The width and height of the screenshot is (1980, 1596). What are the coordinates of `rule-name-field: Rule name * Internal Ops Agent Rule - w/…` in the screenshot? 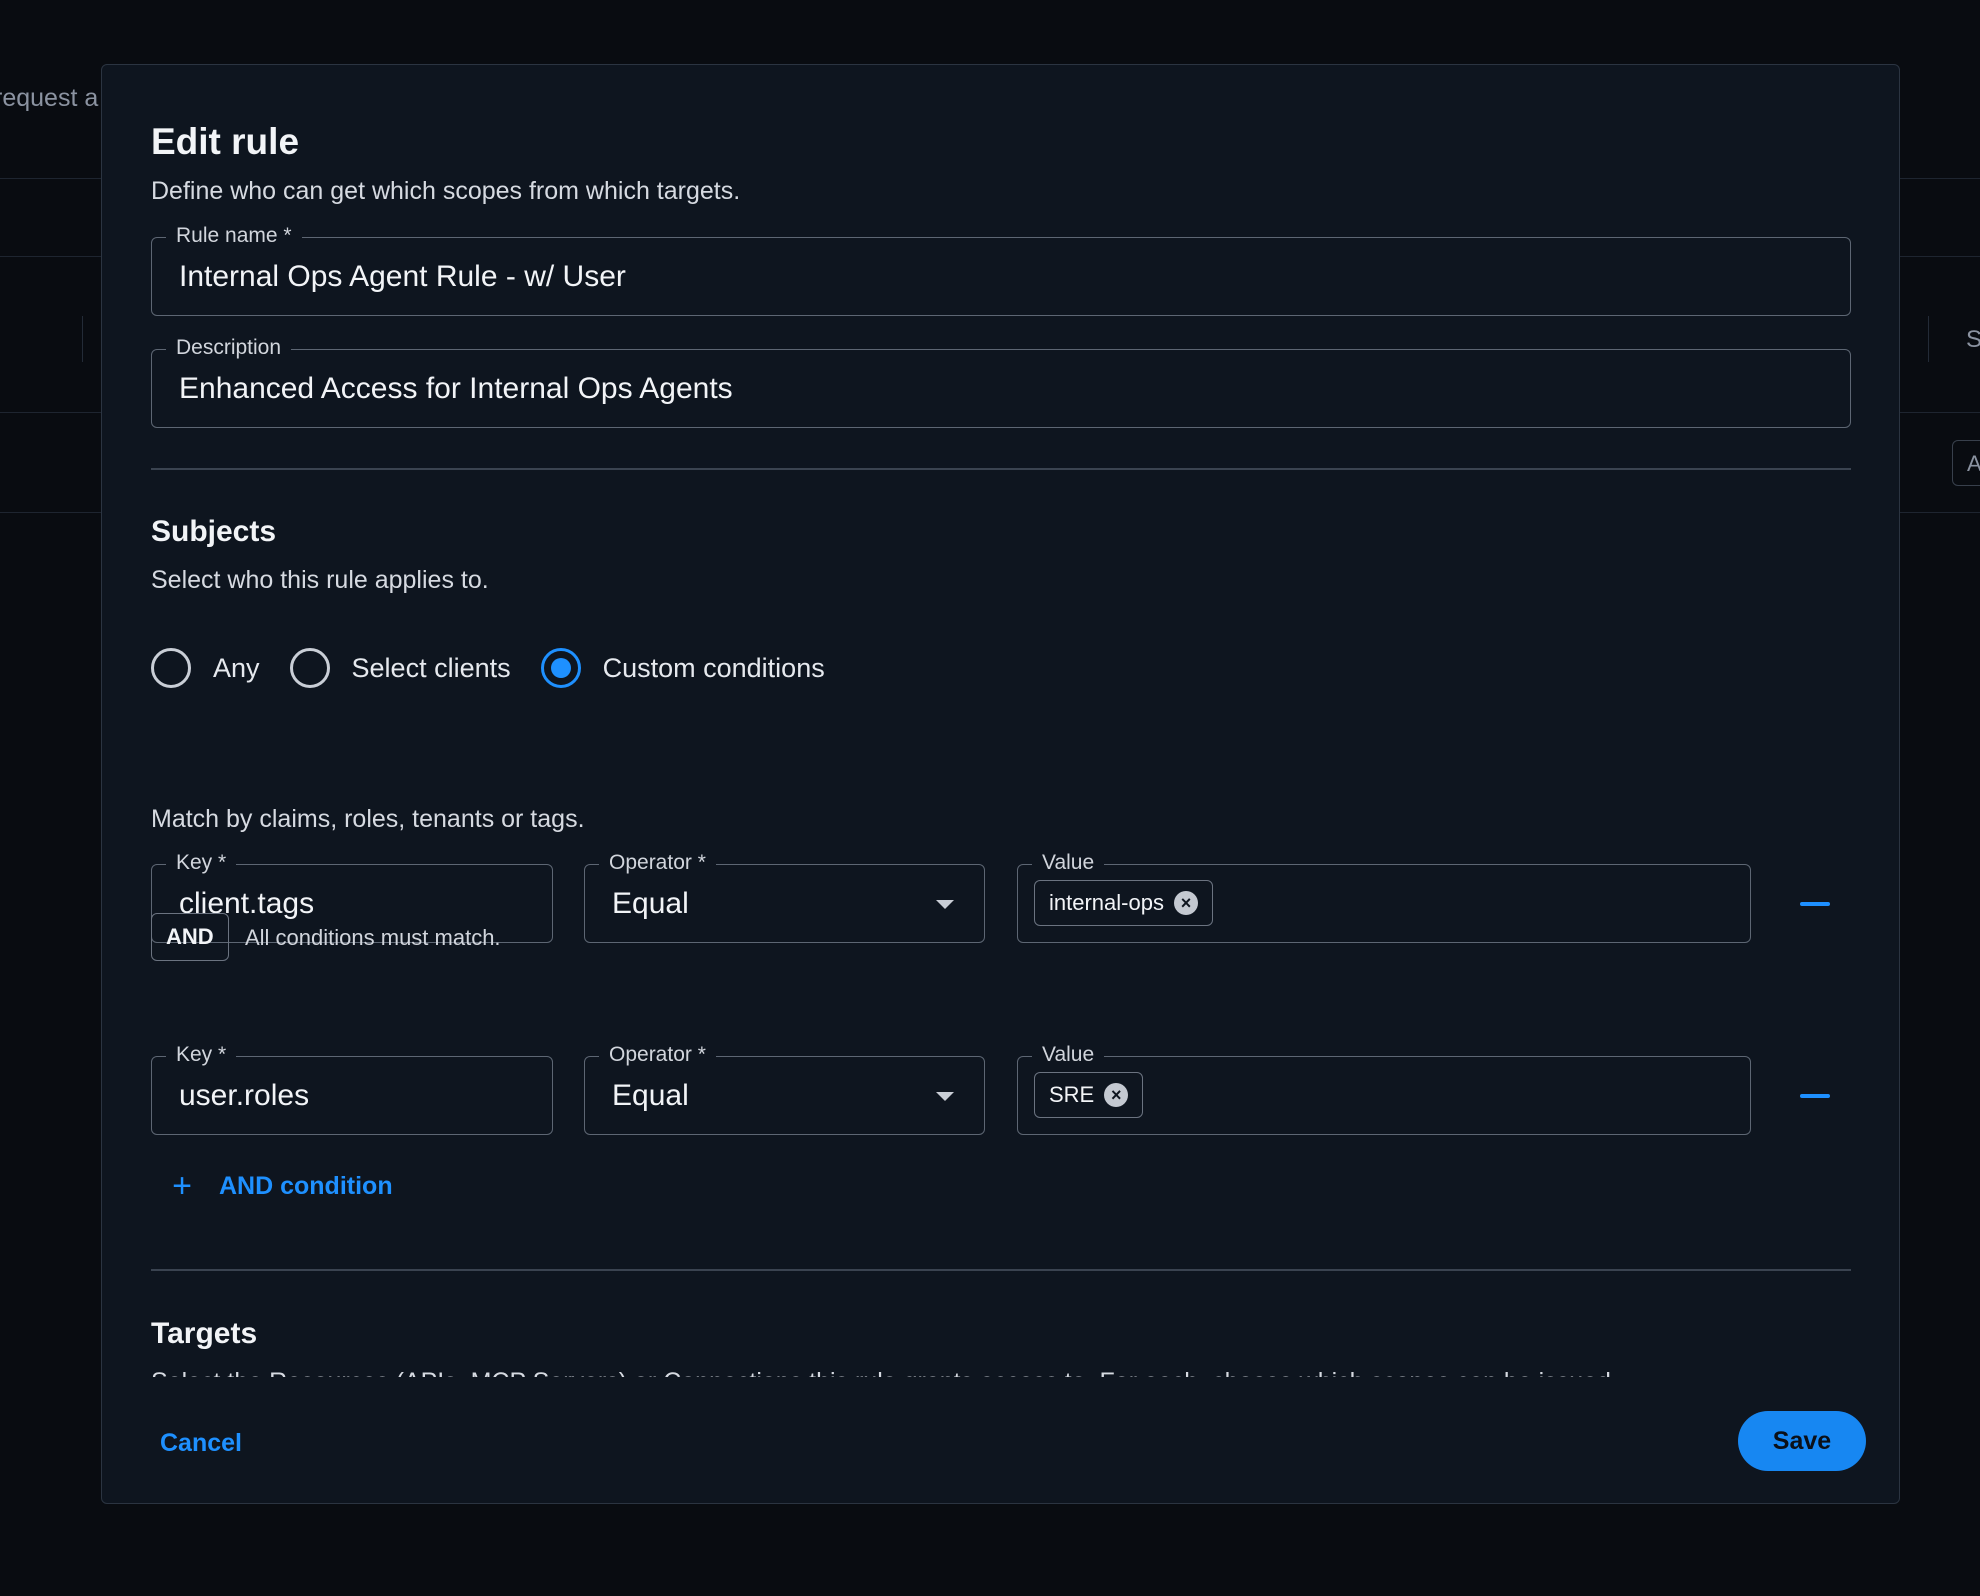 It's located at (1001, 269).